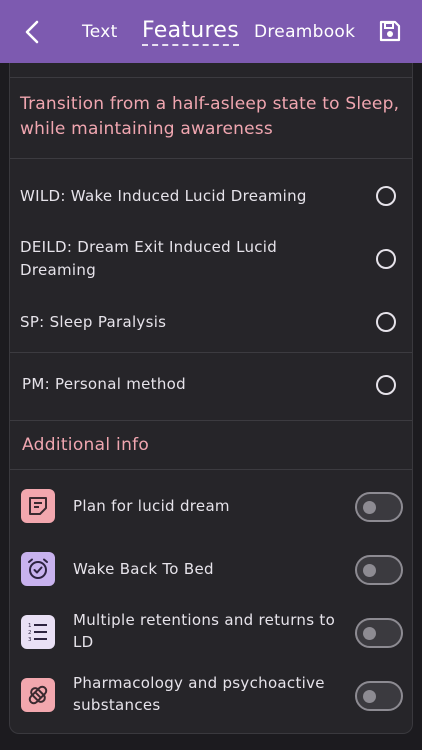 Image resolution: width=422 pixels, height=750 pixels. I want to click on top-bar: Text Features Dreambook, so click(211, 31).